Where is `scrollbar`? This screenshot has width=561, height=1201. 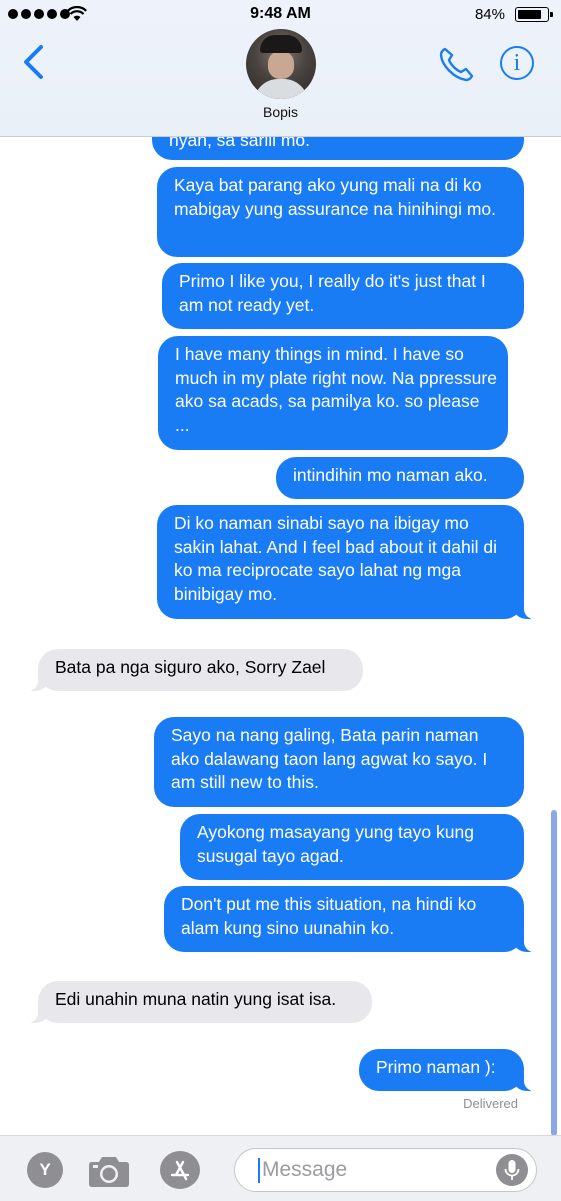 scrollbar is located at coordinates (554, 973).